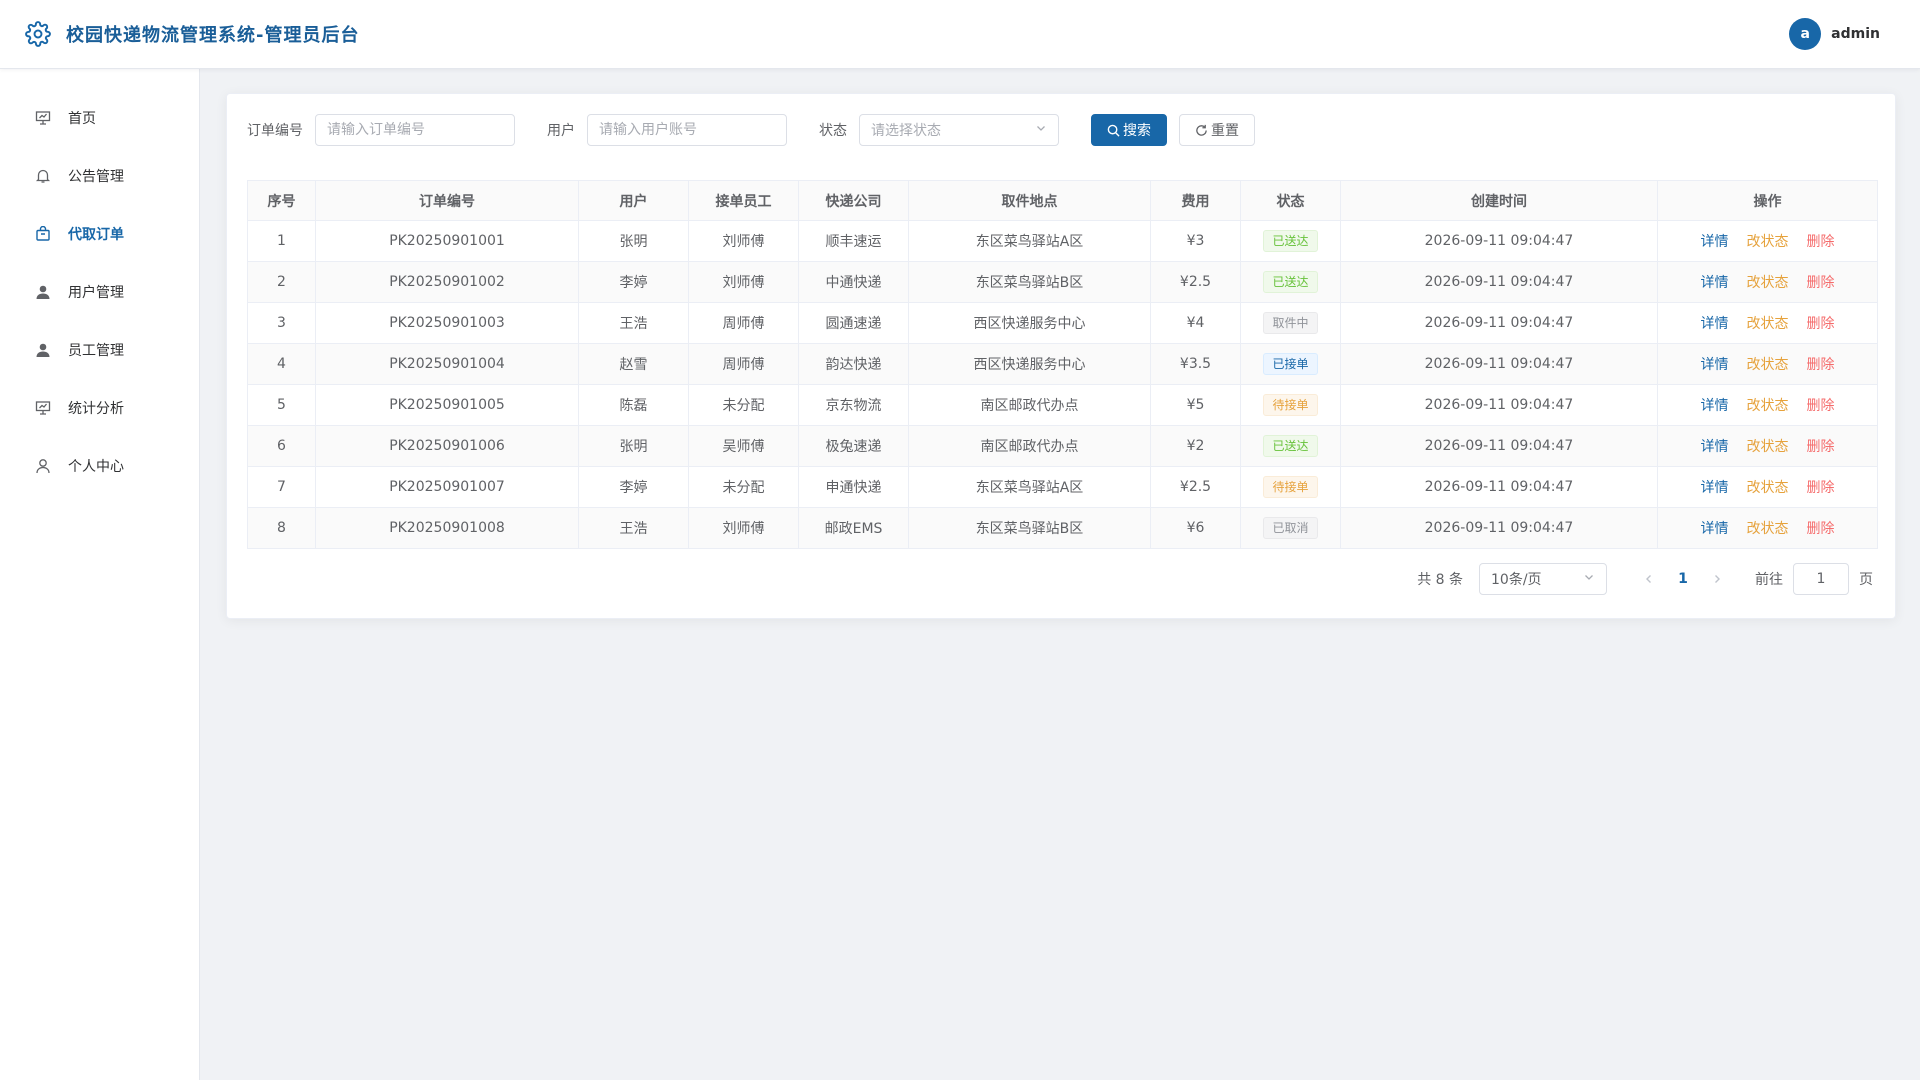 This screenshot has width=1920, height=1080. Describe the element at coordinates (743, 323) in the screenshot. I see `staff-name-cell: 周师傅` at that location.